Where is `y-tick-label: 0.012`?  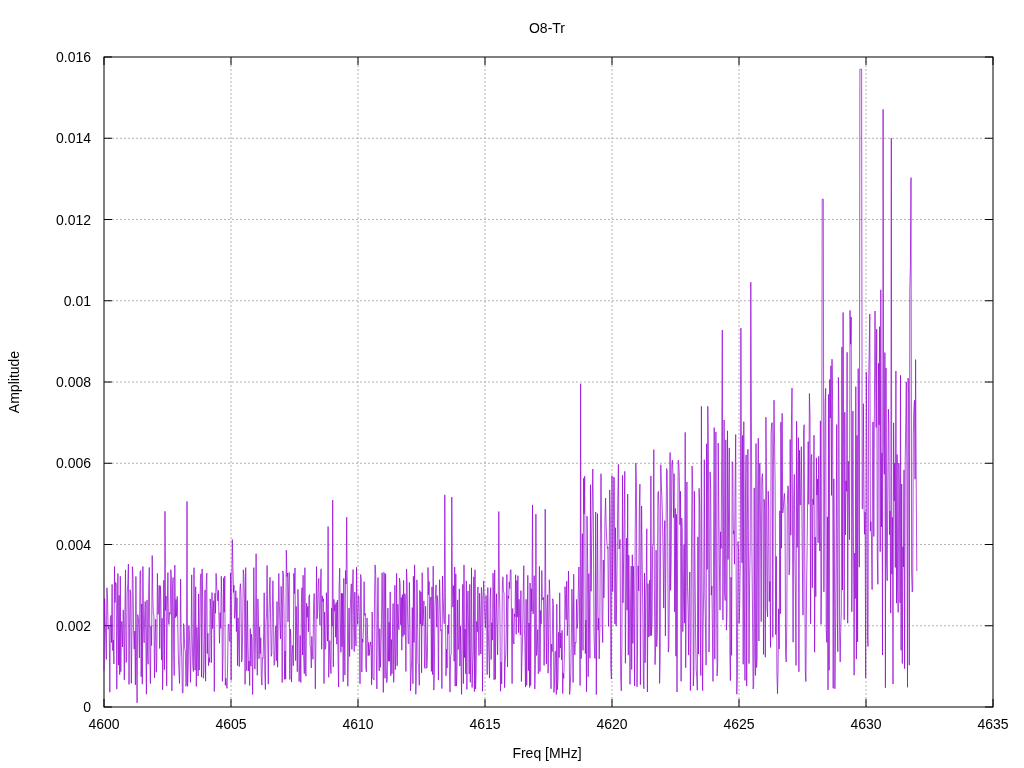
y-tick-label: 0.012 is located at coordinates (73, 219).